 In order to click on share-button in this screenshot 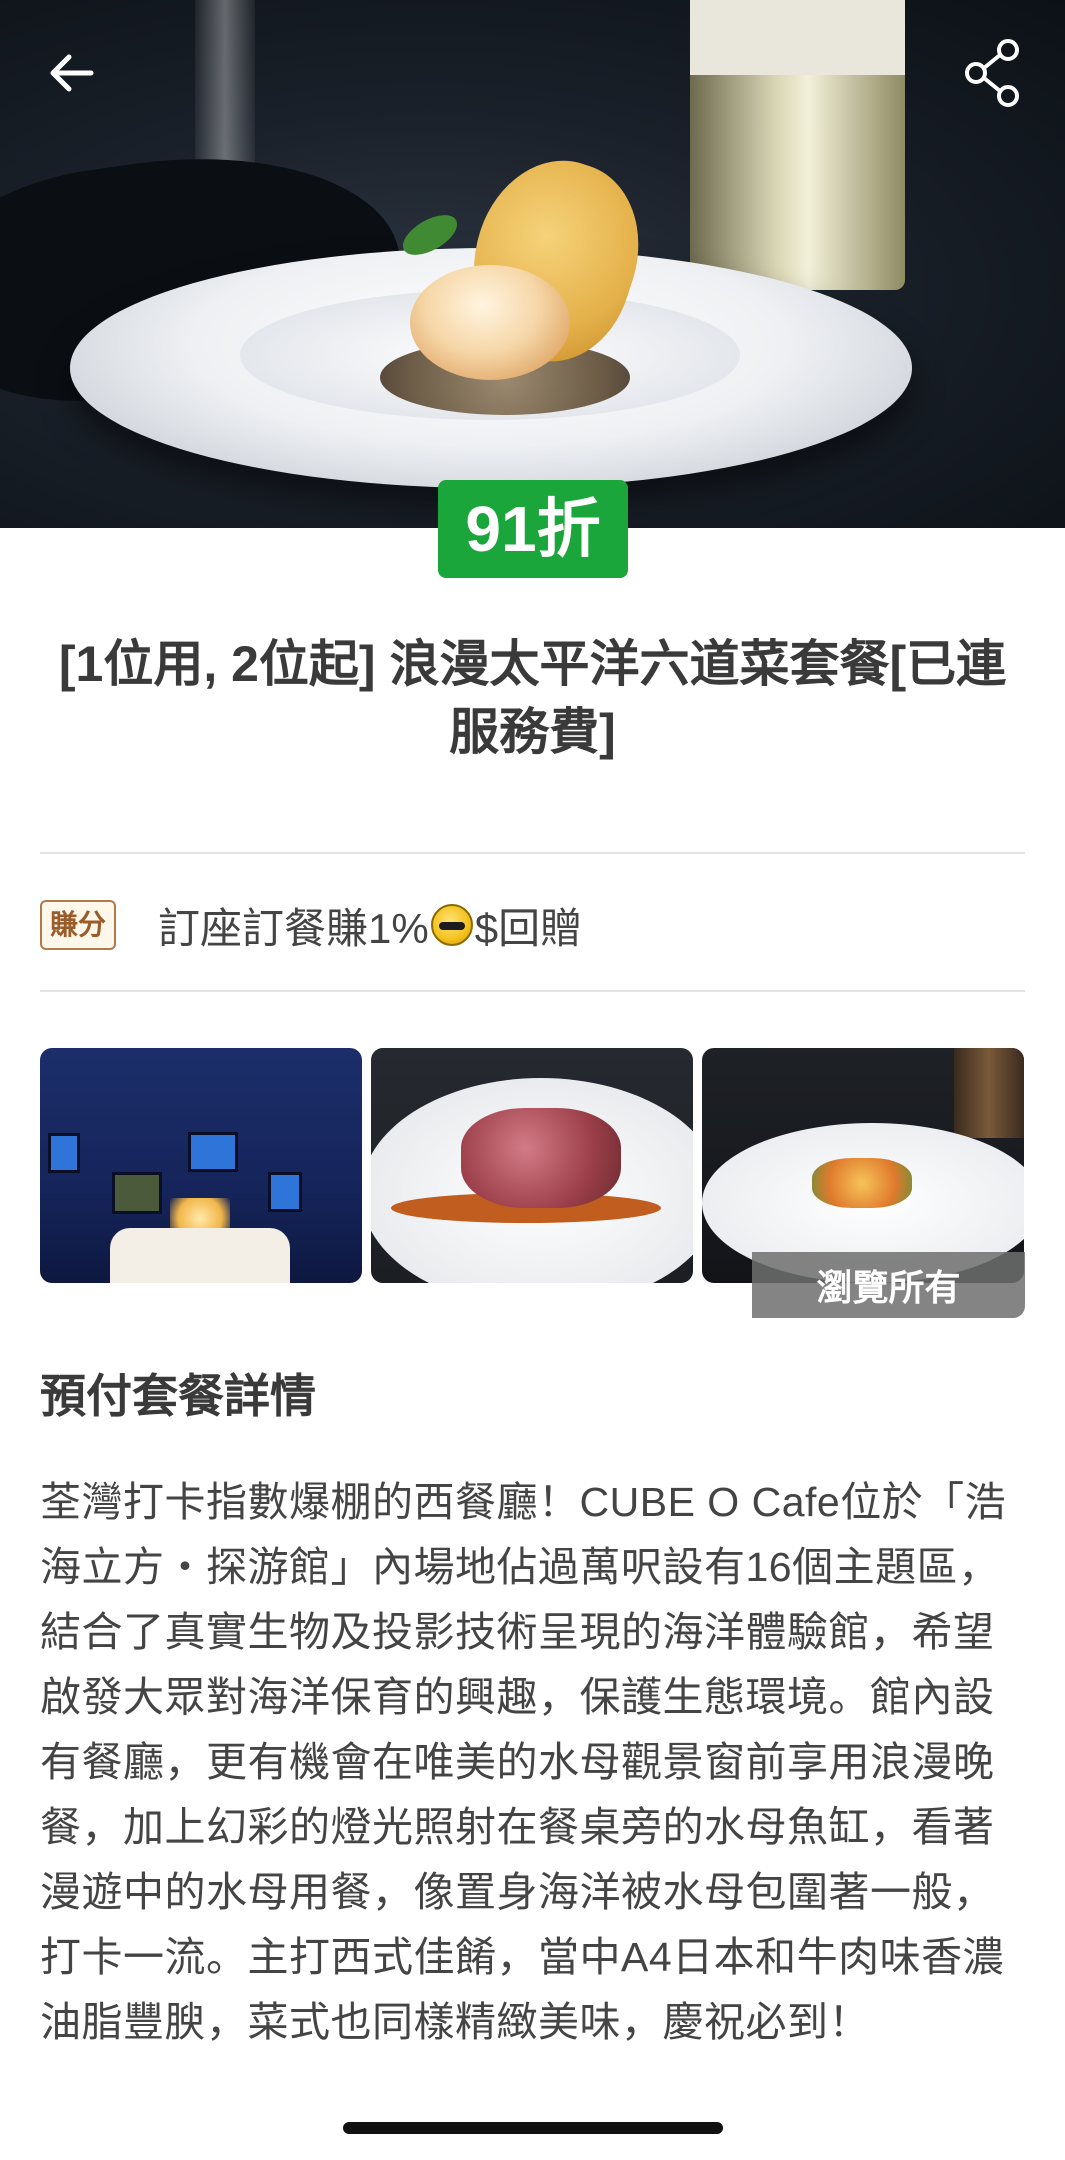, I will do `click(994, 73)`.